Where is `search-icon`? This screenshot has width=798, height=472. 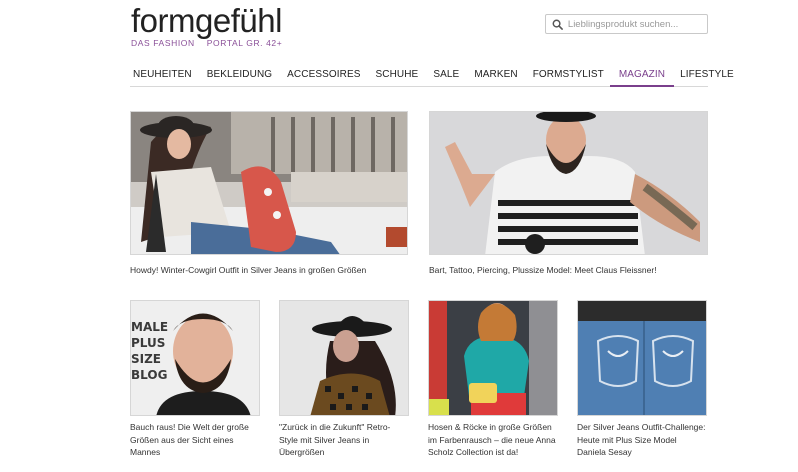
search-icon is located at coordinates (558, 24).